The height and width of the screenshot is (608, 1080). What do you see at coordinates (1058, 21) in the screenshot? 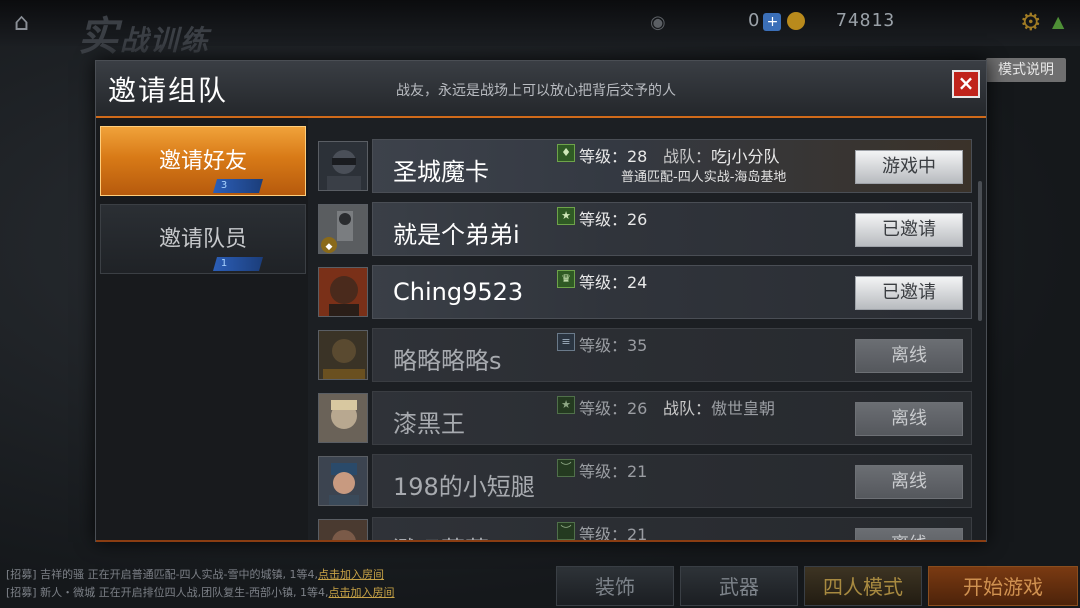
I see `signal-icon: ▲` at bounding box center [1058, 21].